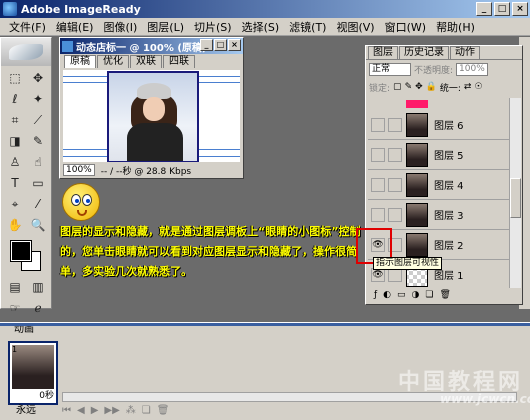  I want to click on layer-row: 图层 6, so click(439, 125).